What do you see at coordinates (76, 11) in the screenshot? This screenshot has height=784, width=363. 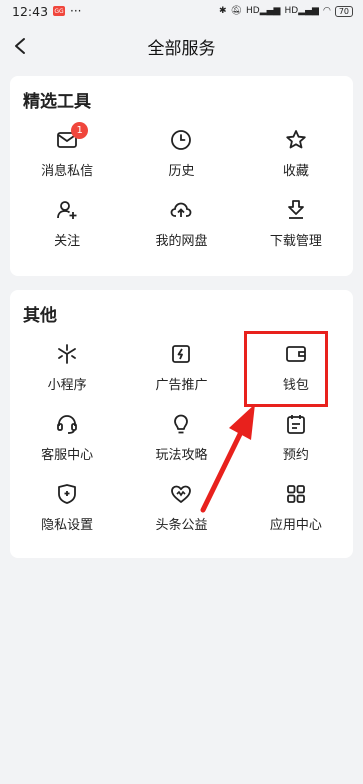 I see `more-notifications-icon: ···` at bounding box center [76, 11].